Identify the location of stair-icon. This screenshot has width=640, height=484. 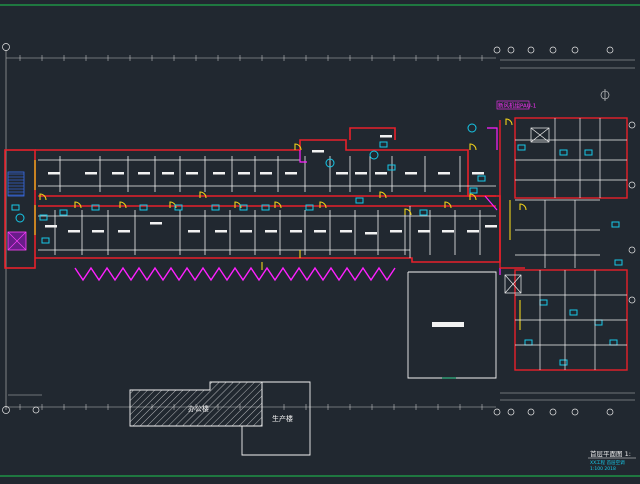
(17, 211).